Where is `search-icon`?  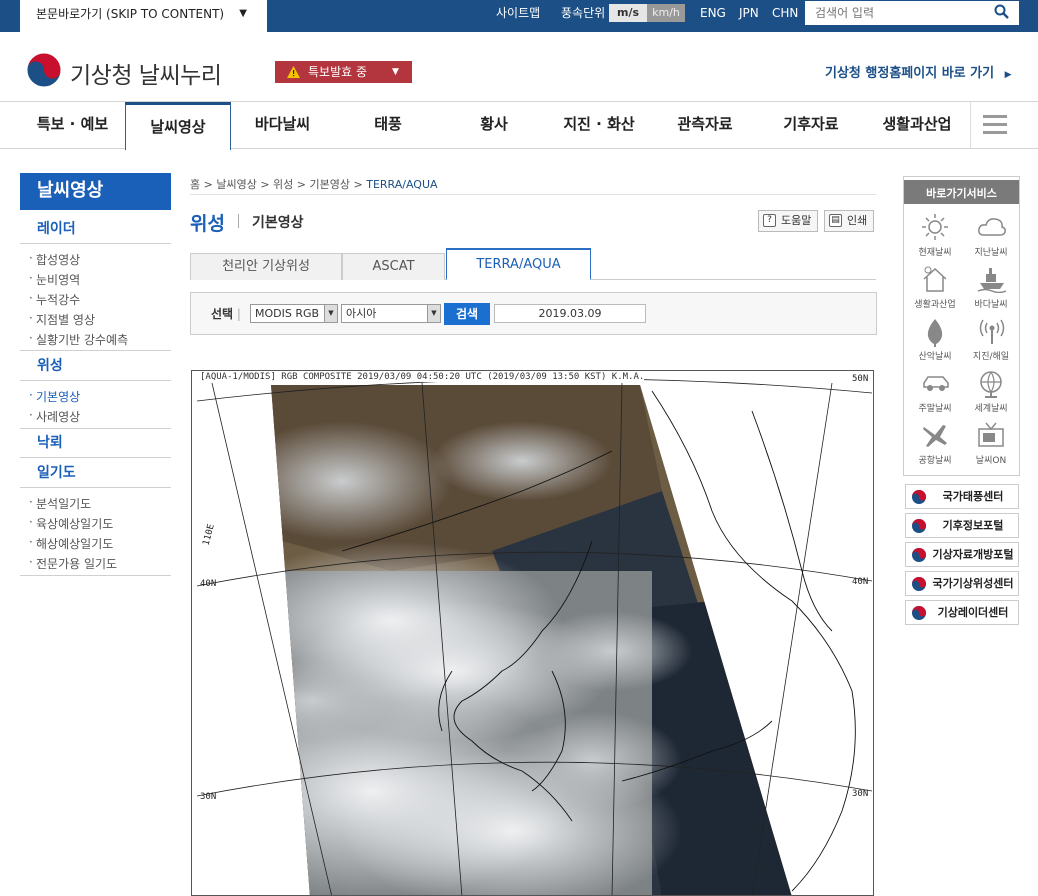 search-icon is located at coordinates (1001, 11).